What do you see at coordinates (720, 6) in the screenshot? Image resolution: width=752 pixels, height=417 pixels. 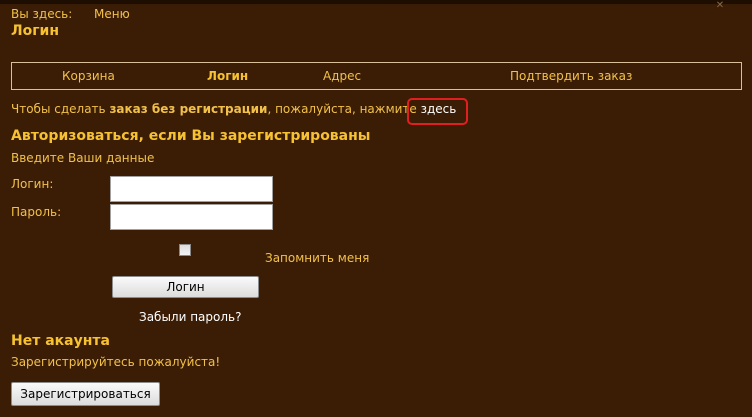 I see `close-icon: ✕` at bounding box center [720, 6].